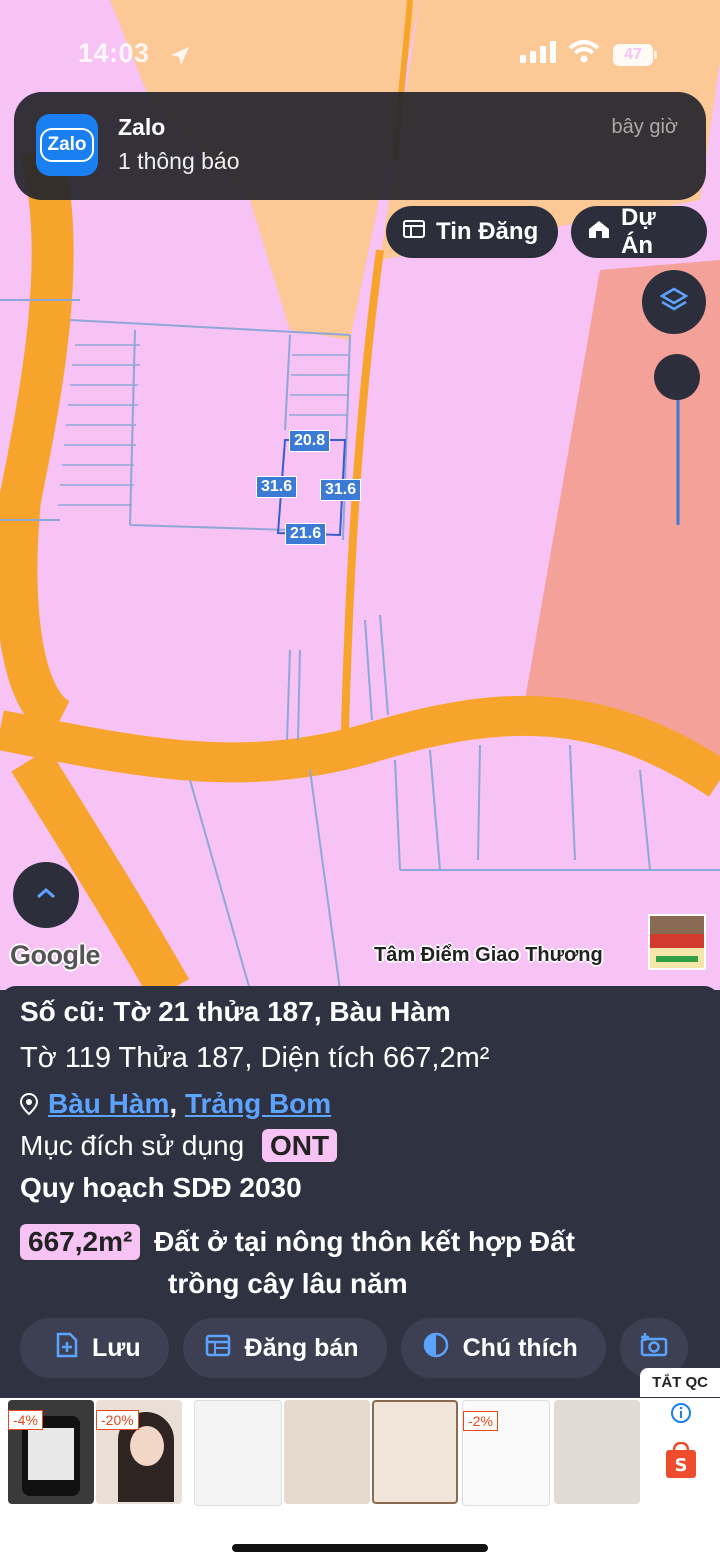 Image resolution: width=720 pixels, height=1564 pixels. What do you see at coordinates (301, 1347) in the screenshot?
I see `post-sale-label: Đăng bán` at bounding box center [301, 1347].